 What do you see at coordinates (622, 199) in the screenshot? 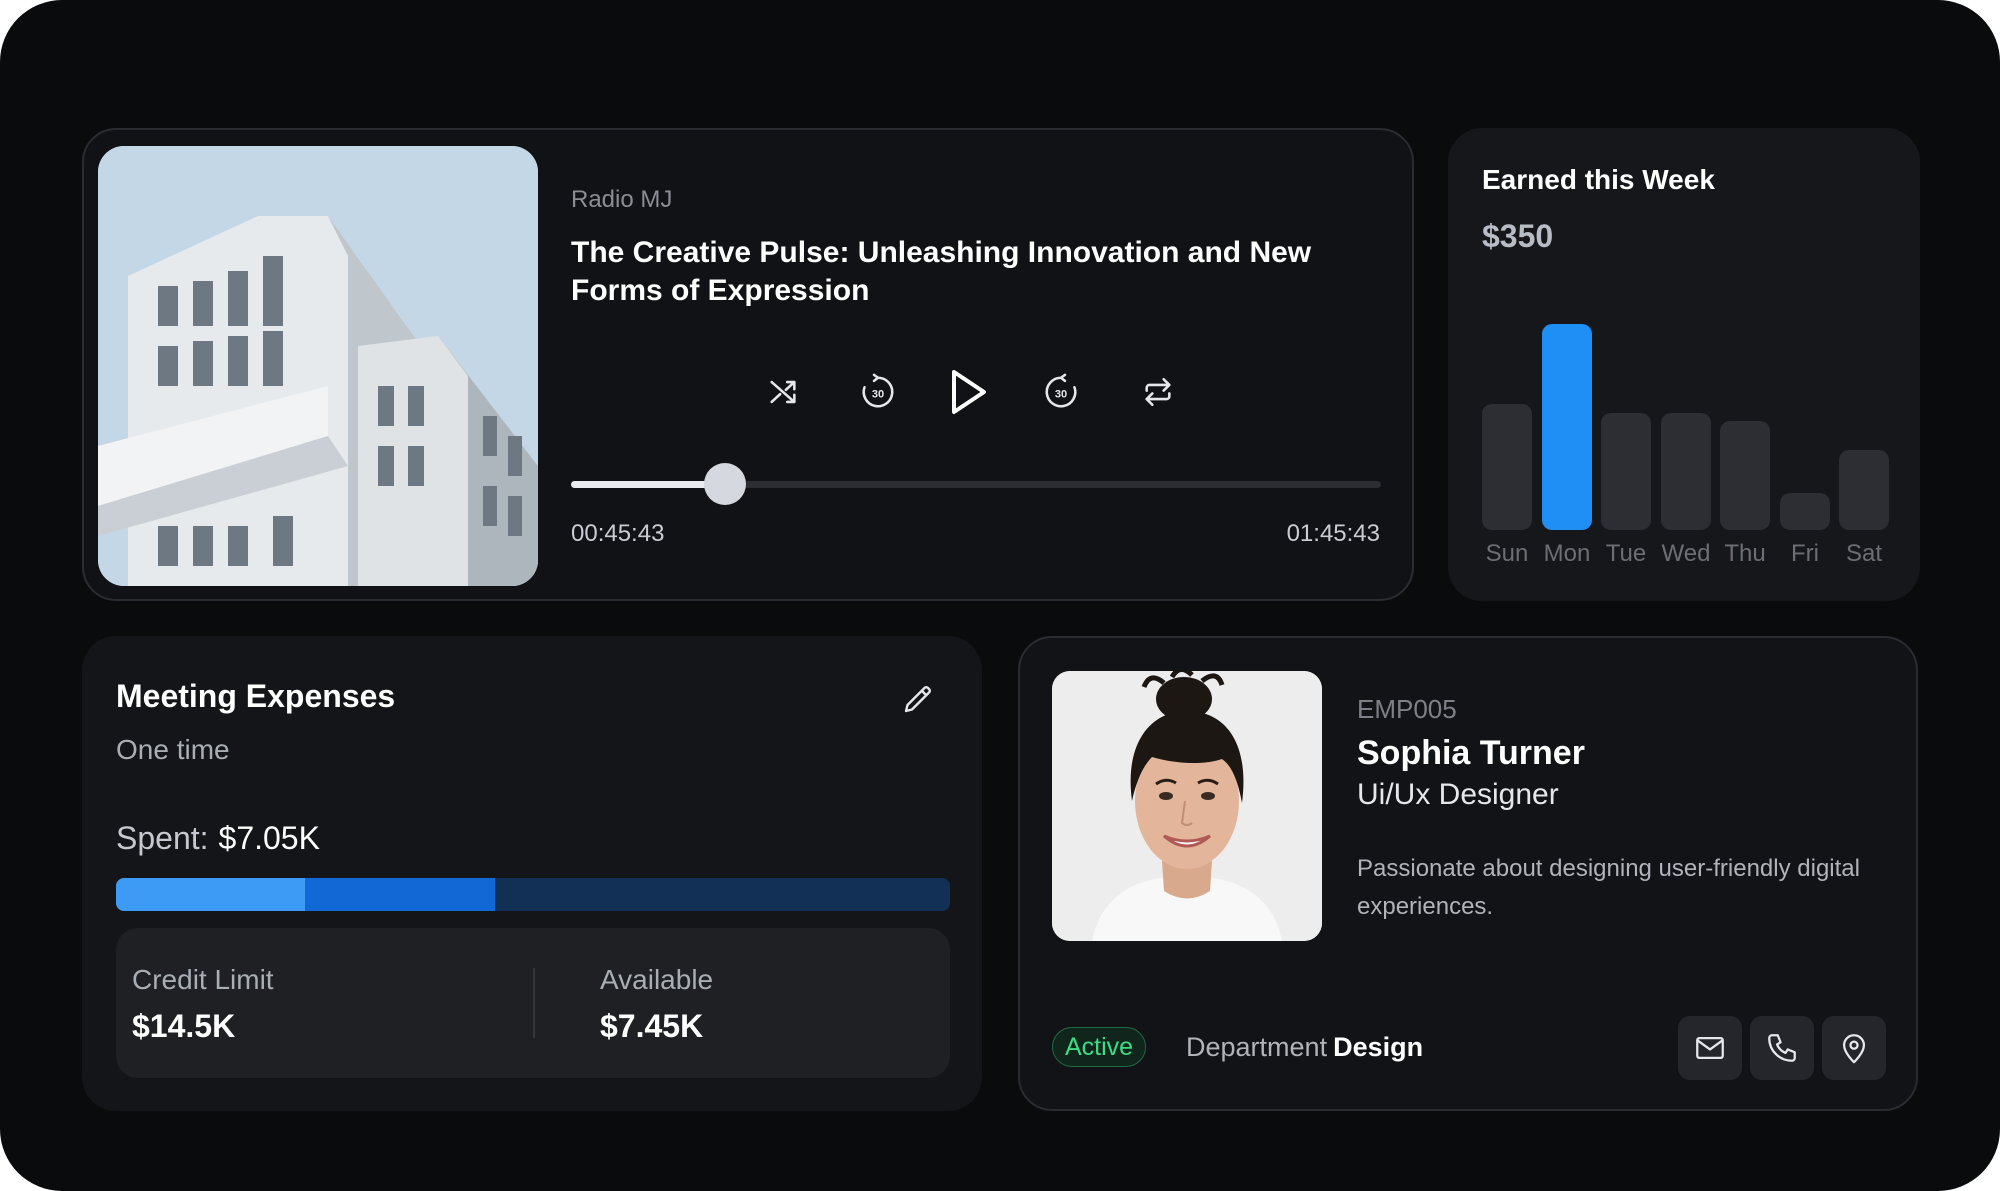
I see `station-name: Radio MJ` at bounding box center [622, 199].